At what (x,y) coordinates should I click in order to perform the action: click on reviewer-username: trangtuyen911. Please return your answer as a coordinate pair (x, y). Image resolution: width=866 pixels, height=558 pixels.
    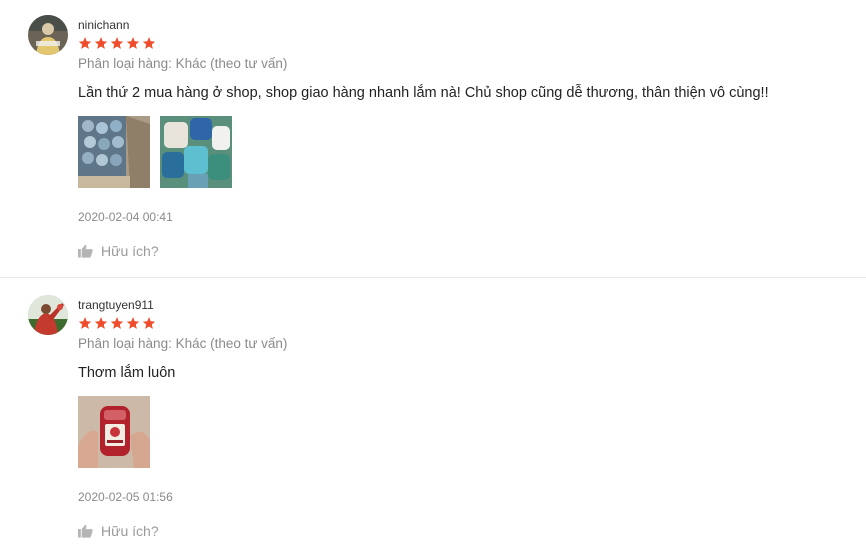
    Looking at the image, I should click on (116, 305).